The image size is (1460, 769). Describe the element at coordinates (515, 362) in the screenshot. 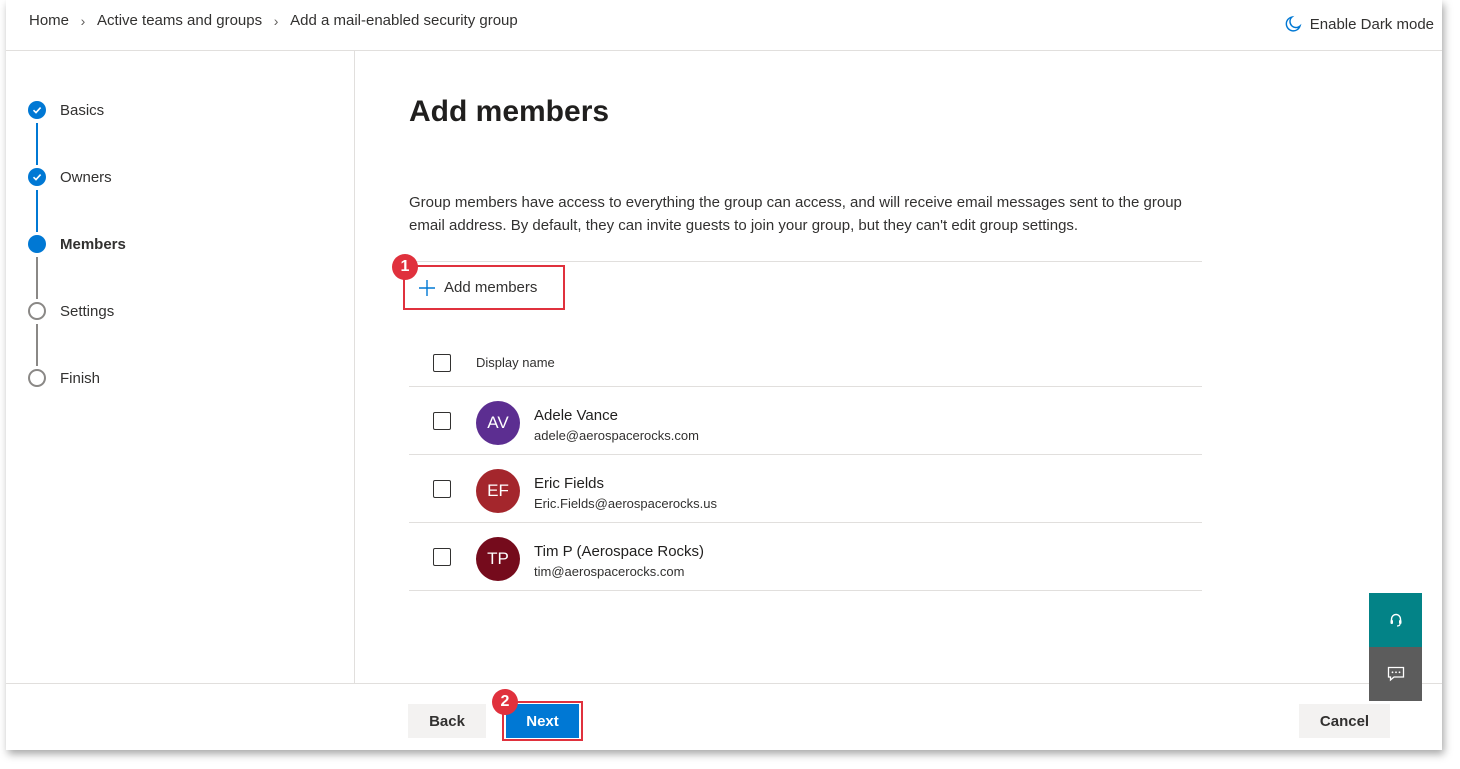

I see `column-header-display-name: Display name` at that location.